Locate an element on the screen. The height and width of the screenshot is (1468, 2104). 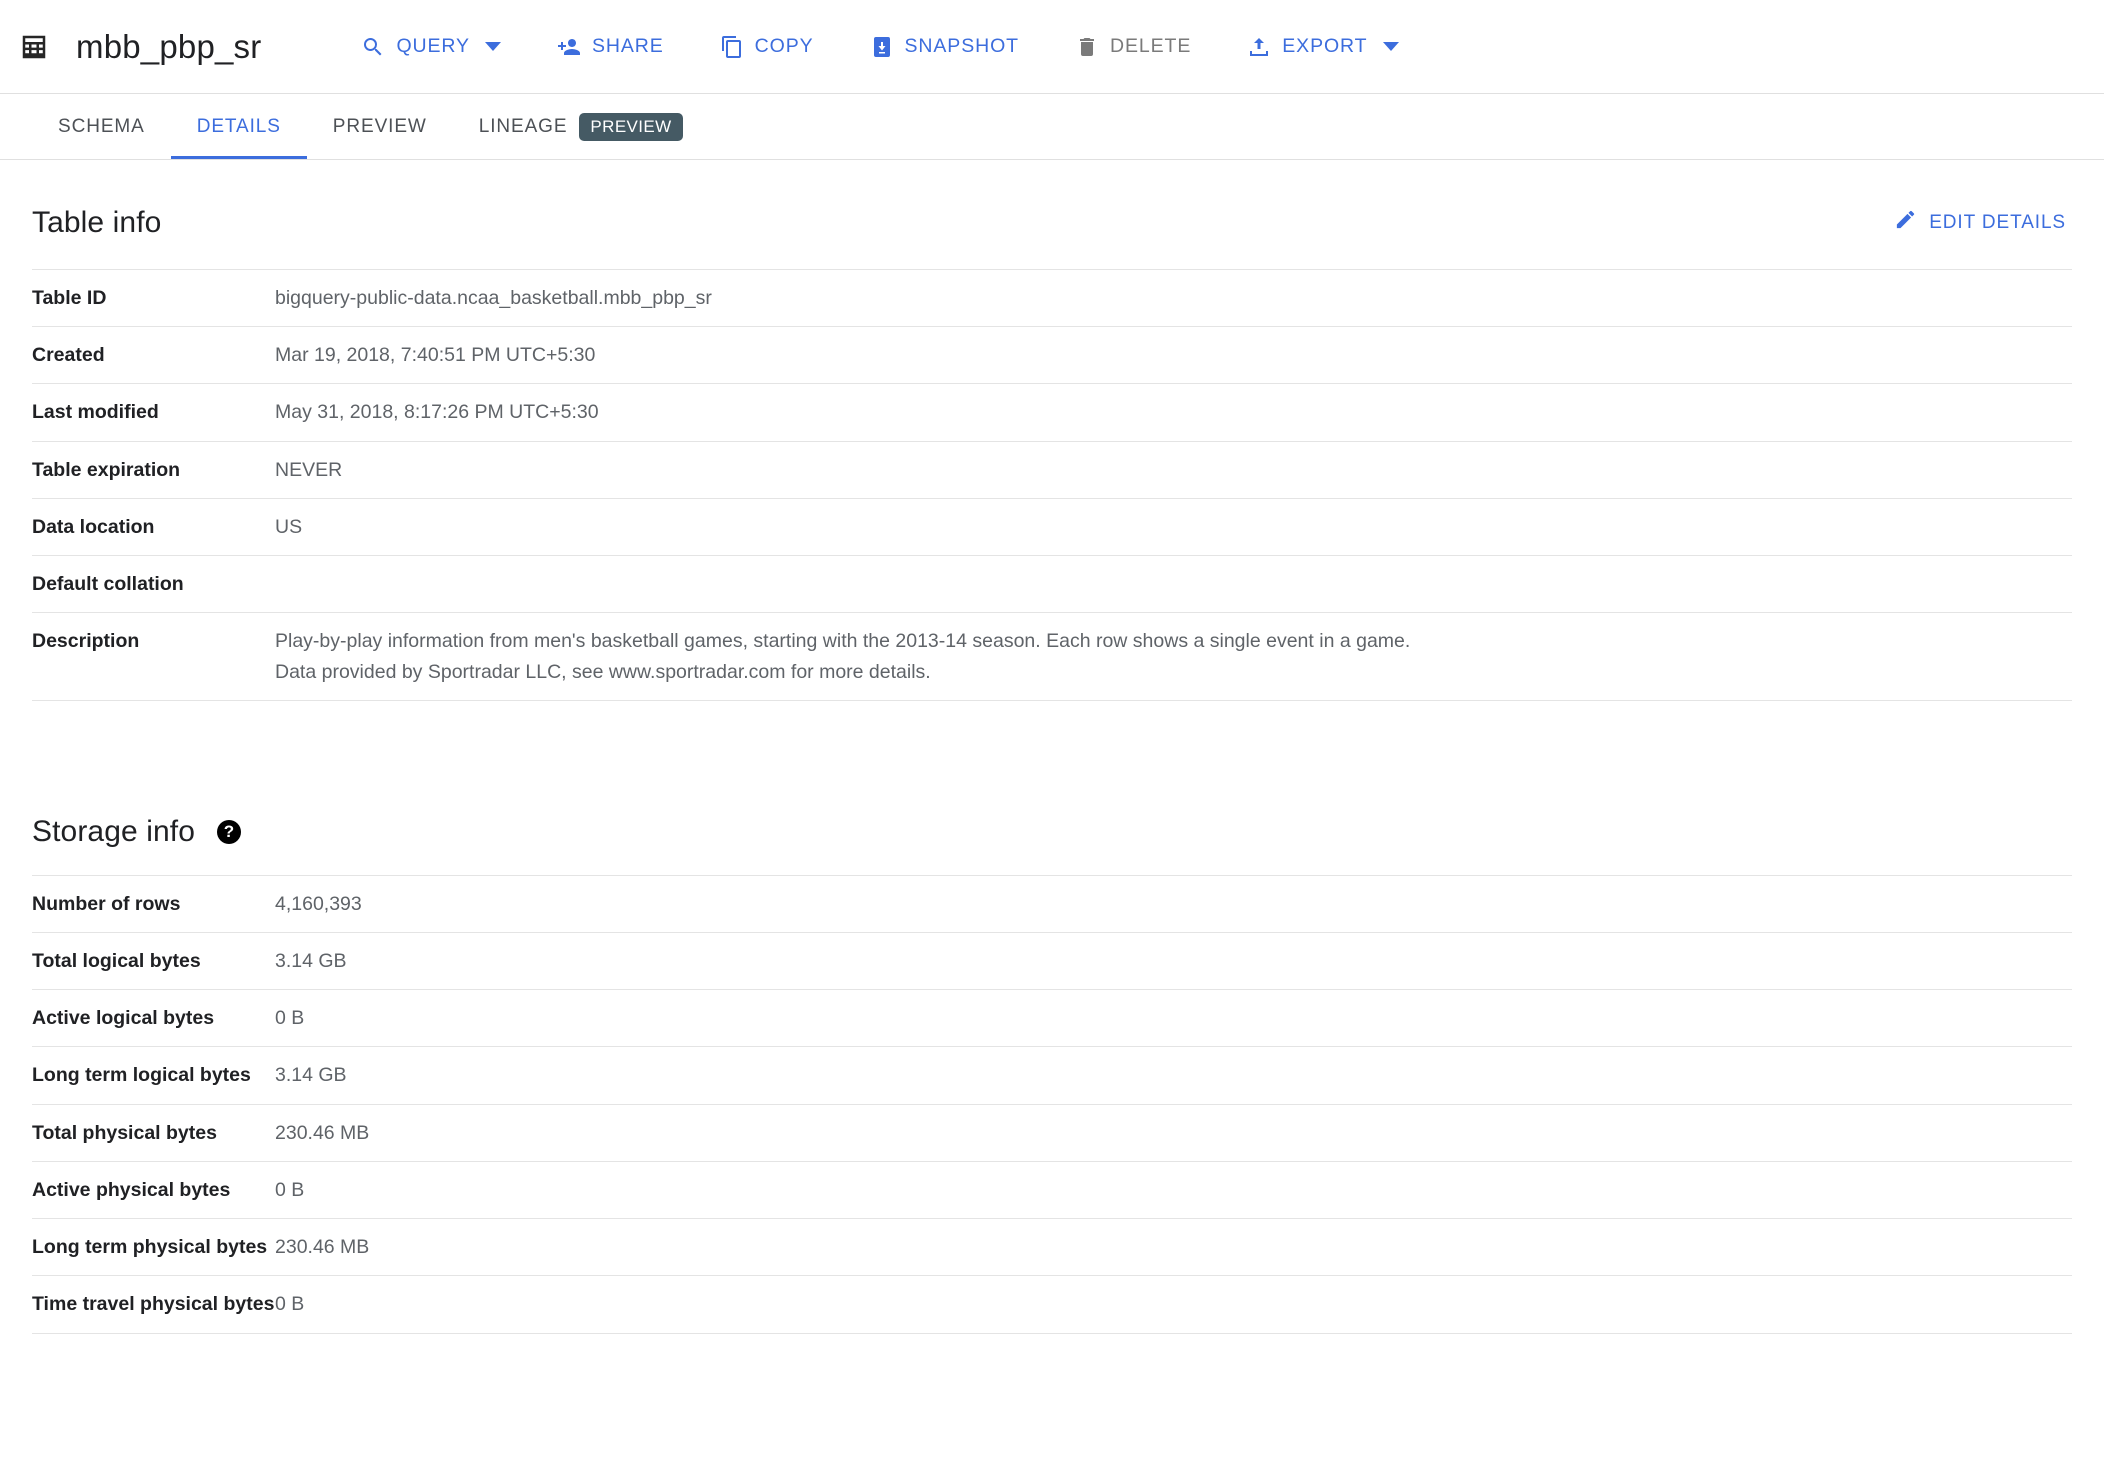
table-row: Active physical bytes 0 B is located at coordinates (1052, 1189).